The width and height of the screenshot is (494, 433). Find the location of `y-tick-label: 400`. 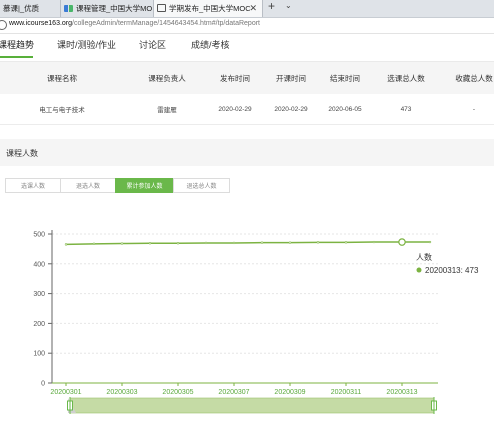

y-tick-label: 400 is located at coordinates (39, 264).